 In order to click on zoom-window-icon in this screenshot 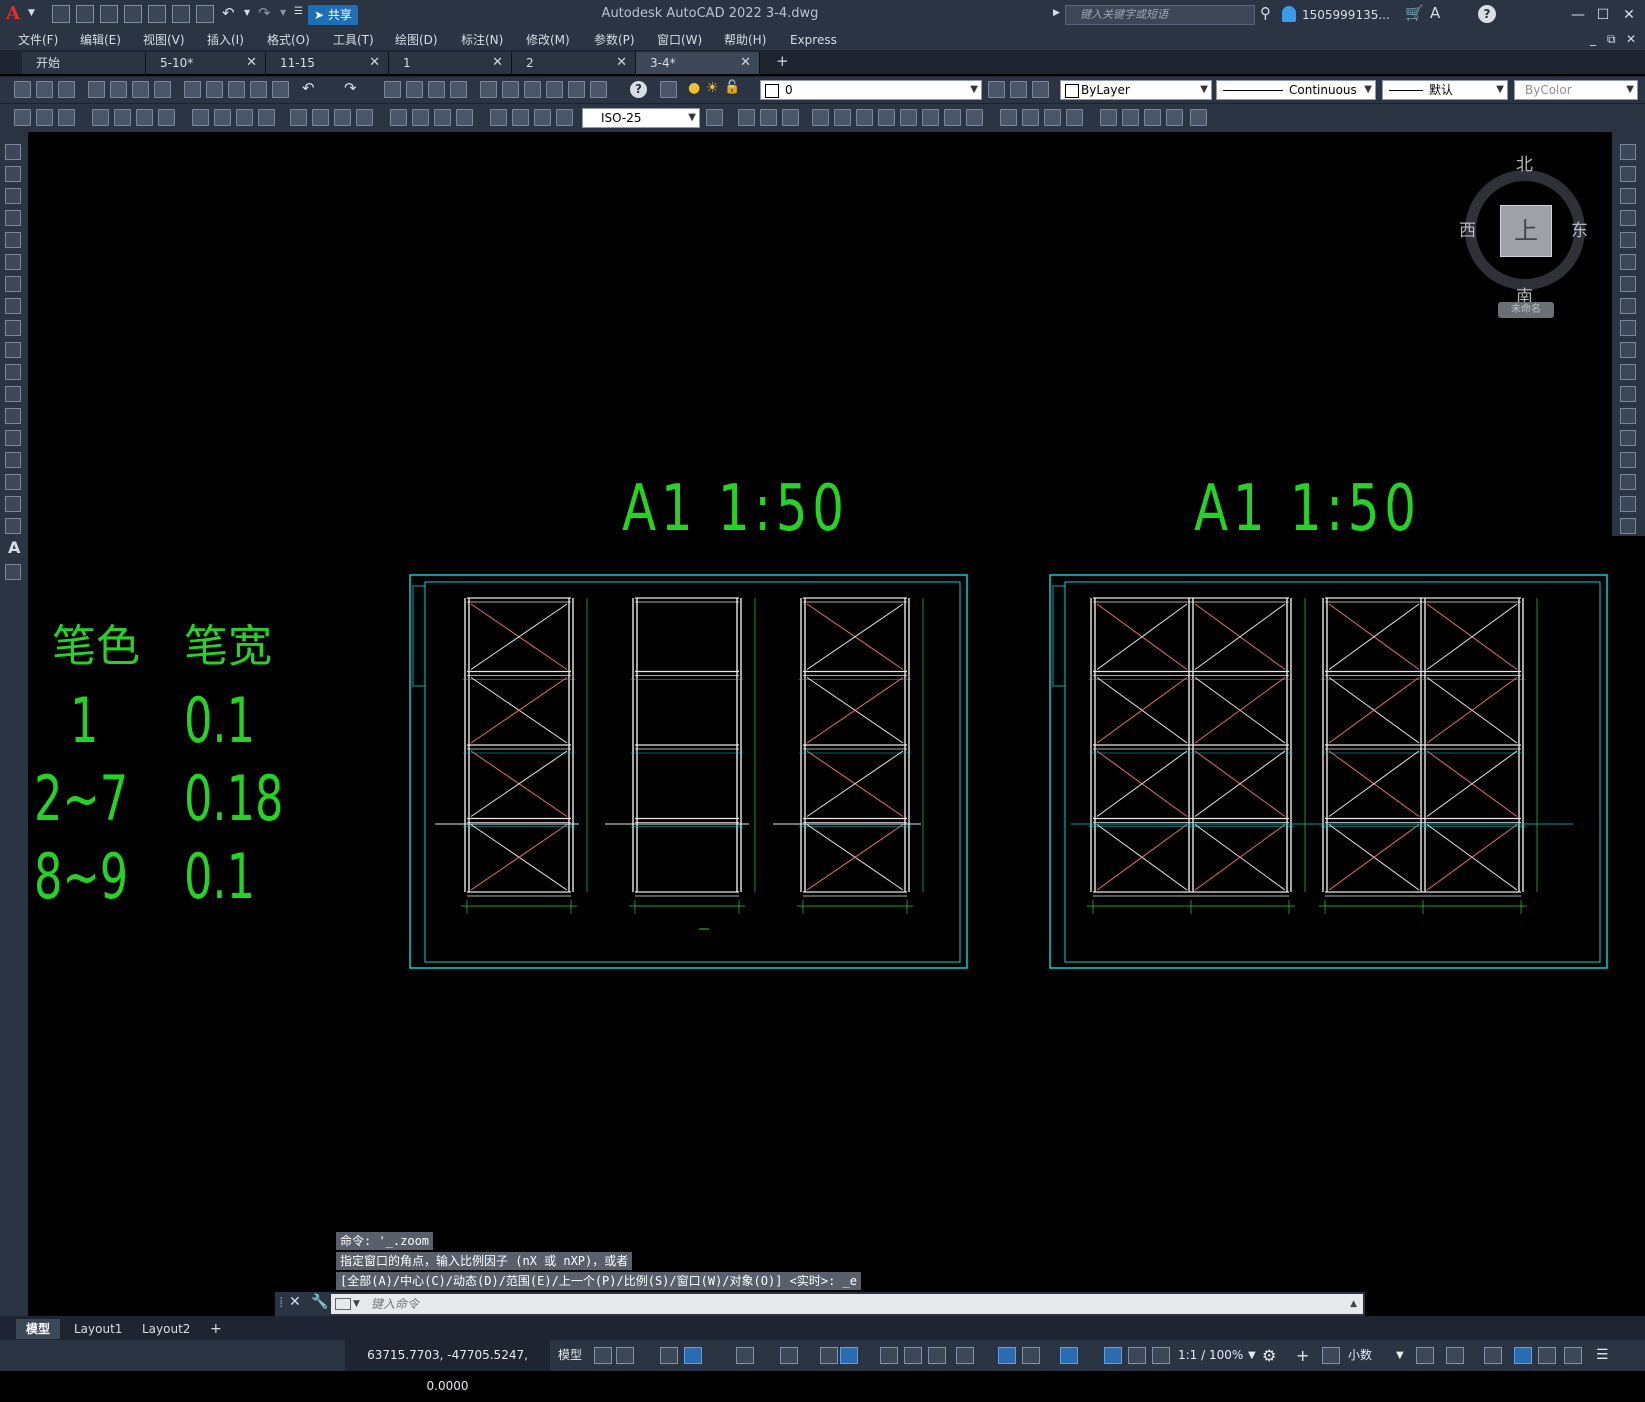, I will do `click(436, 89)`.